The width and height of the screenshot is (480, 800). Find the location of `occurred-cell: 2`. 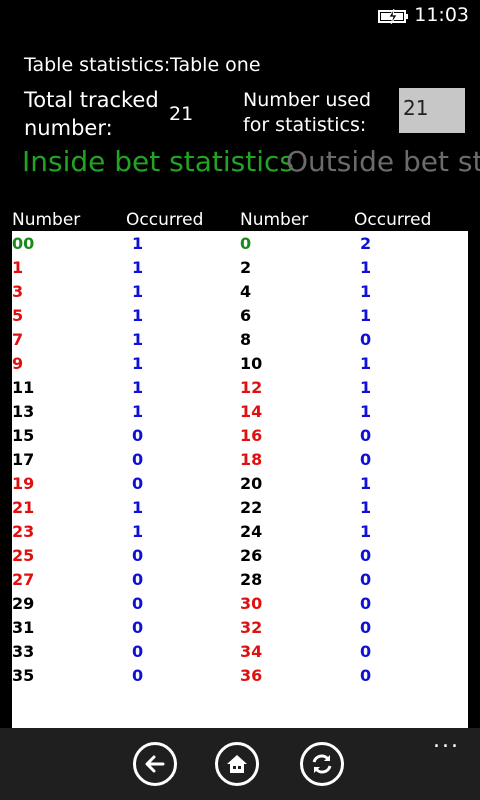

occurred-cell: 2 is located at coordinates (366, 243).